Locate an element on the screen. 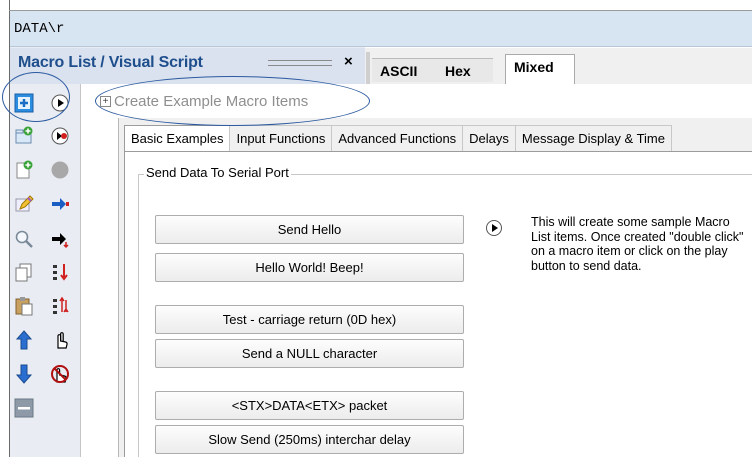 Image resolution: width=752 pixels, height=457 pixels. slow-send-button: Slow Send (250ms) interchar delay is located at coordinates (309, 439).